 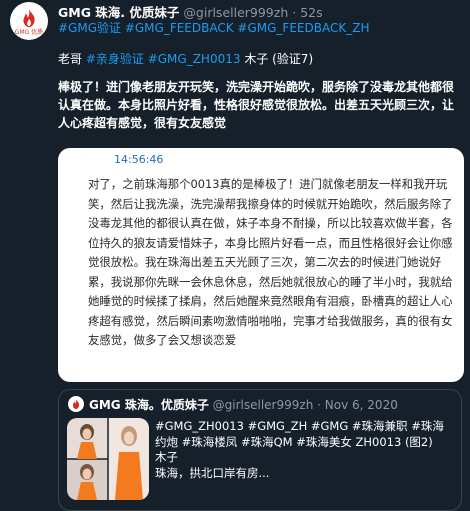 I want to click on tweet-time: 52s, so click(x=311, y=12).